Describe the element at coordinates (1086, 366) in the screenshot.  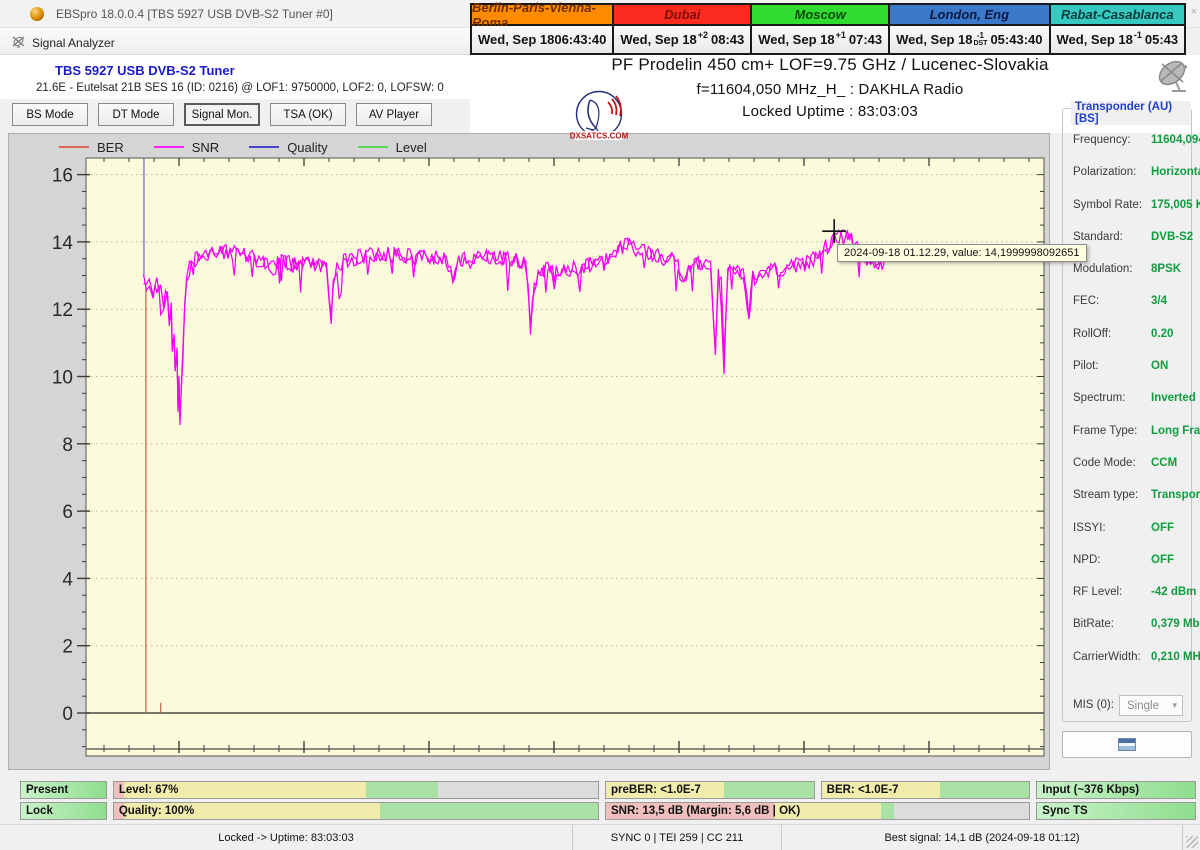
I see `transponder-row-label: Pilot:` at that location.